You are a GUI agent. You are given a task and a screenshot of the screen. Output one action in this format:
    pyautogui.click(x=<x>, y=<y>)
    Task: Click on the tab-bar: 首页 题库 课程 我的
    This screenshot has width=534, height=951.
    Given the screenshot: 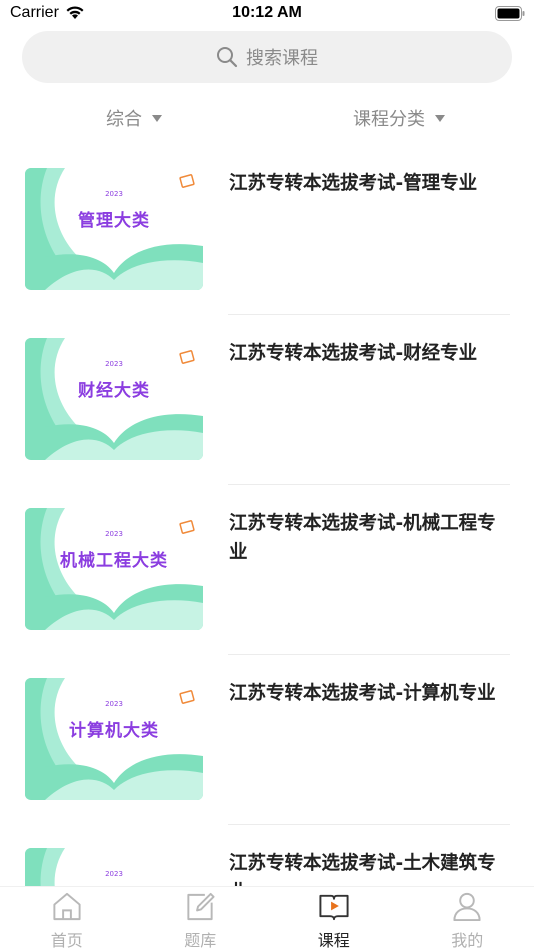 What is the action you would take?
    pyautogui.click(x=267, y=918)
    